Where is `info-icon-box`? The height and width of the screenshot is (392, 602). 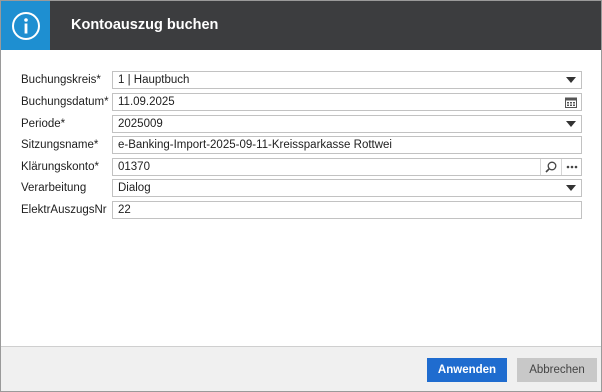 info-icon-box is located at coordinates (25, 25).